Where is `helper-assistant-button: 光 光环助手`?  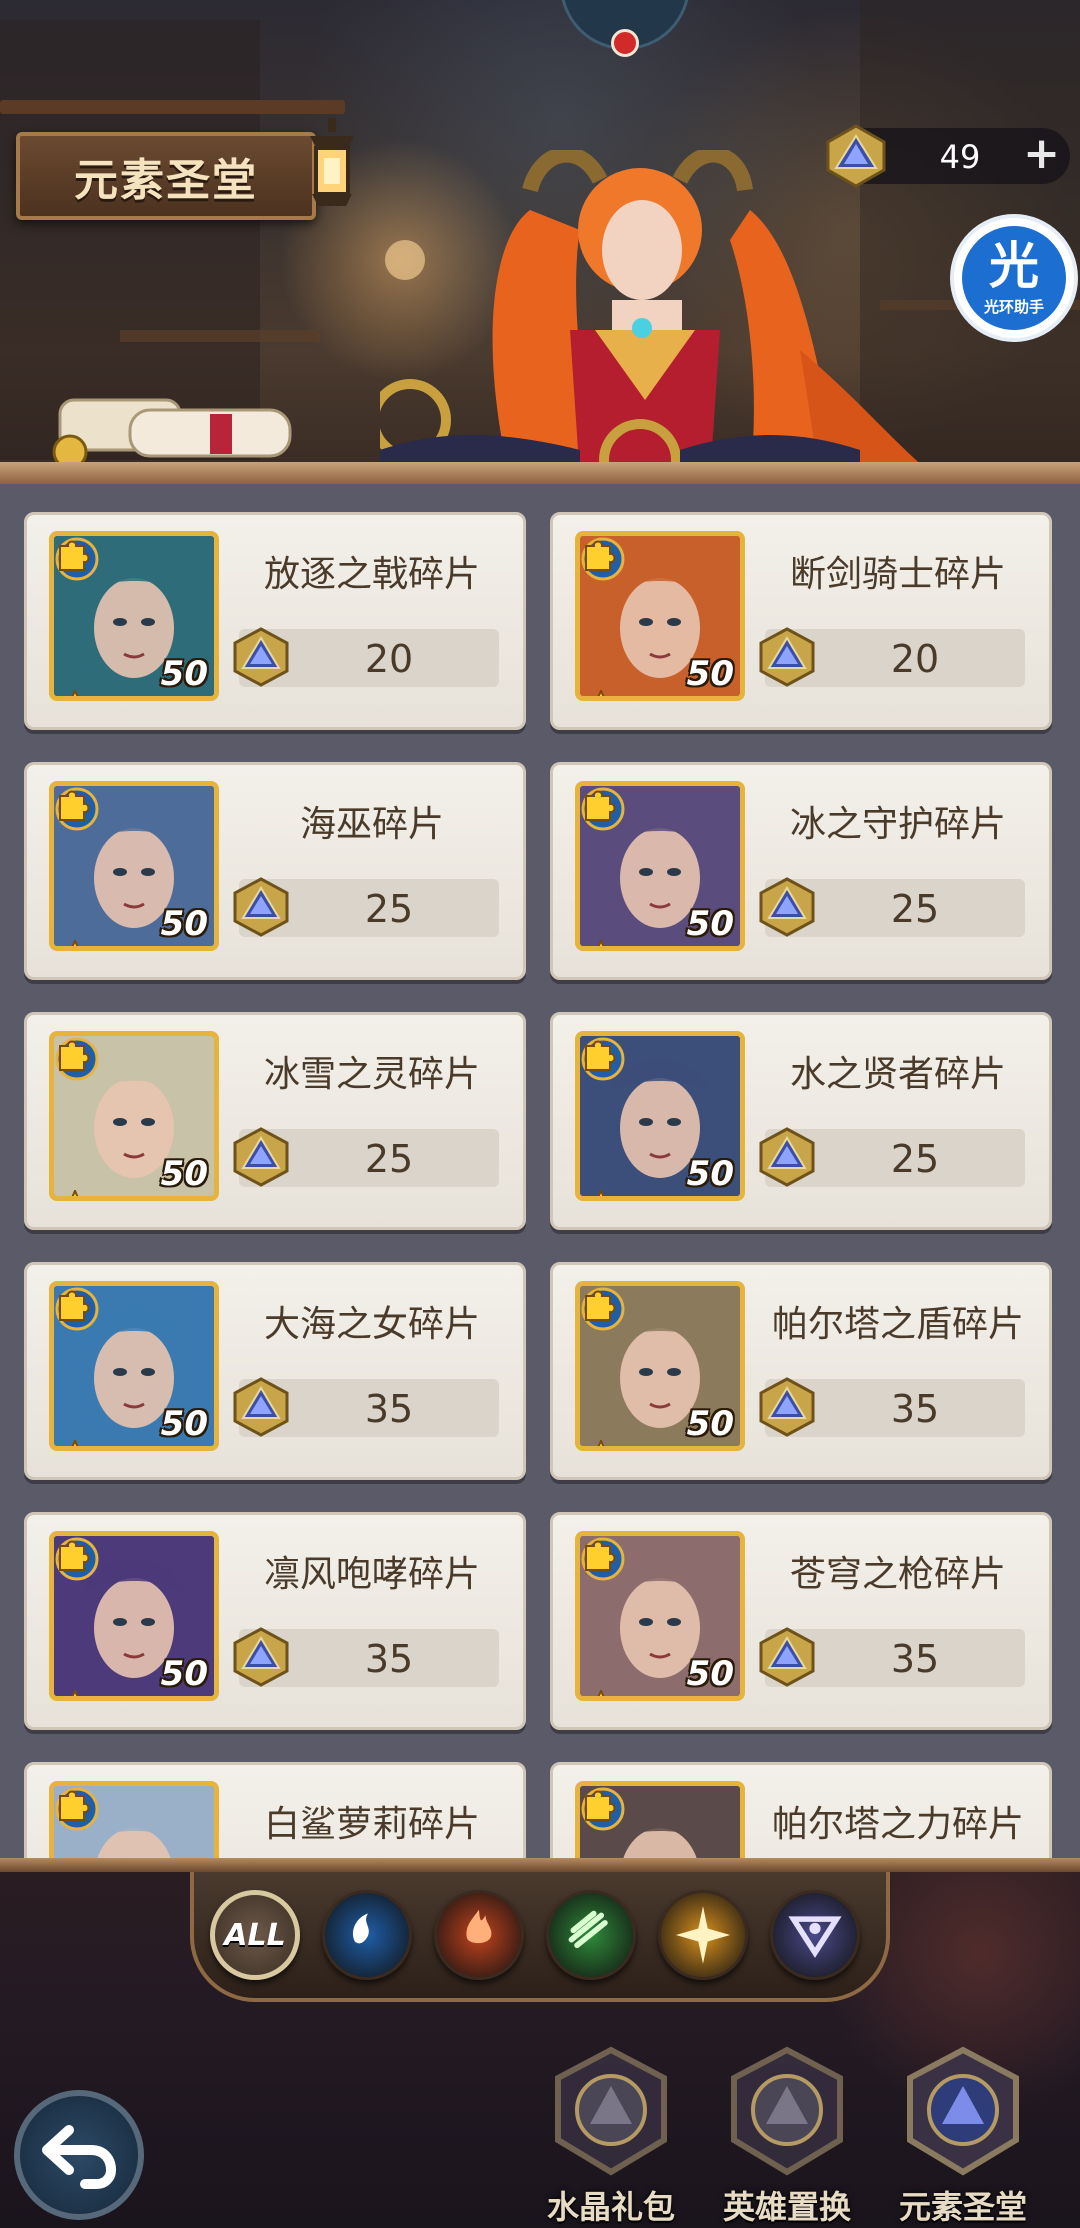
helper-assistant-button: 光 光环助手 is located at coordinates (1014, 278).